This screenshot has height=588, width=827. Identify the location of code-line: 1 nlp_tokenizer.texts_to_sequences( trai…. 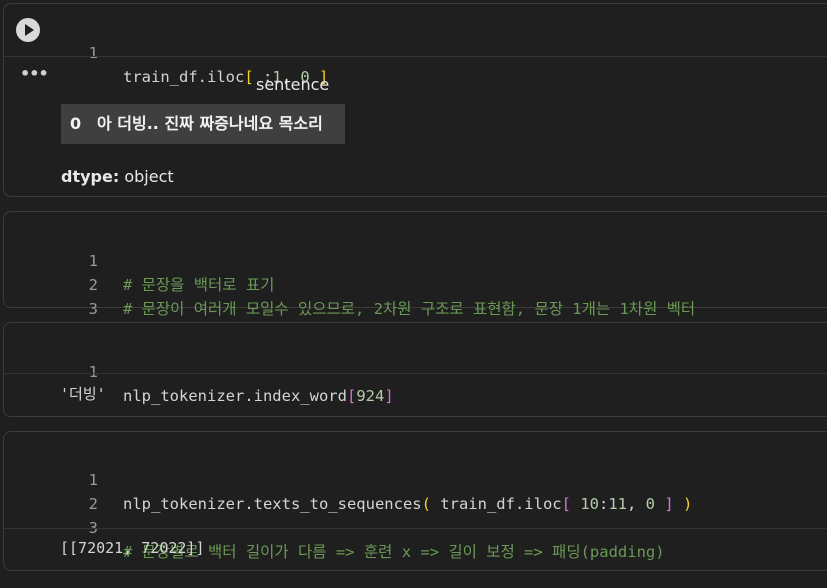
(348, 478).